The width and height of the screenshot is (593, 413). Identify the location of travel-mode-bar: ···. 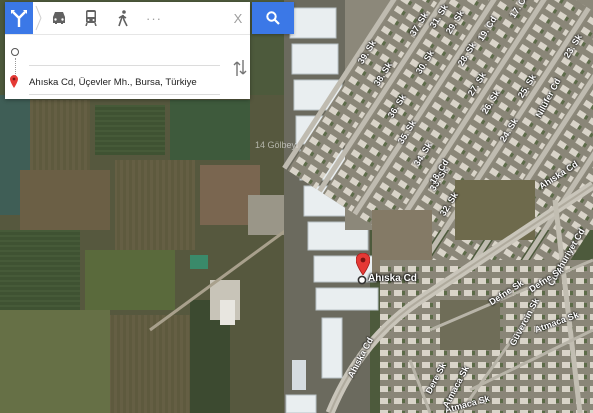
(127, 18).